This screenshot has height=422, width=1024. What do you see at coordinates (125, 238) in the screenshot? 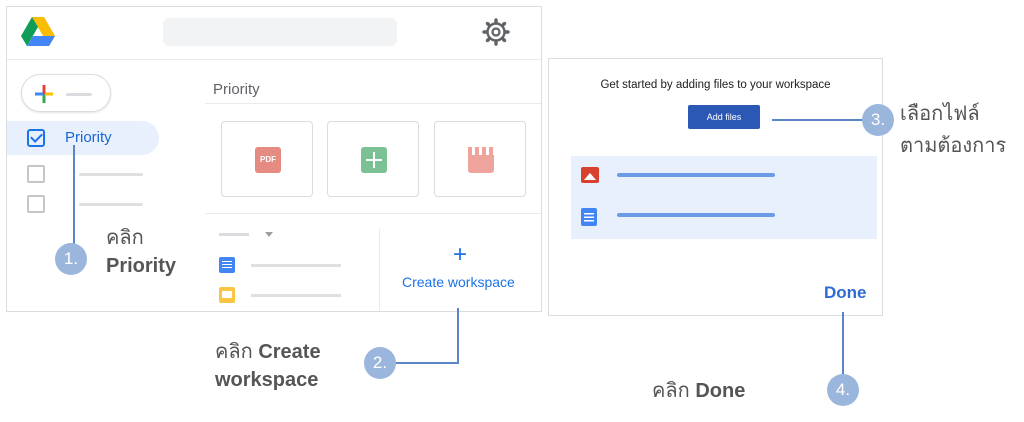
I see `annotation-step-1-line1: คลิก` at bounding box center [125, 238].